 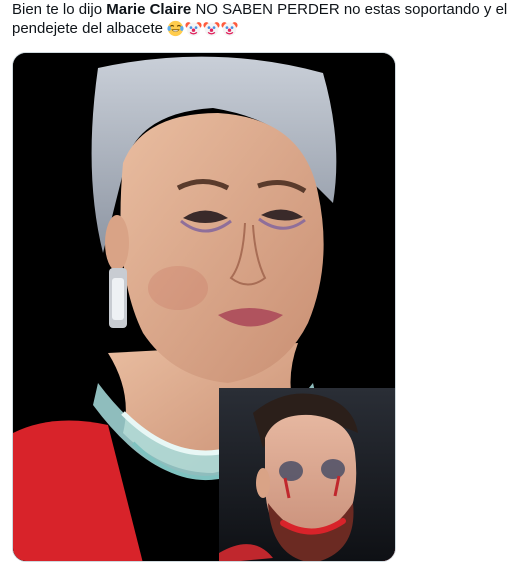 What do you see at coordinates (149, 9) in the screenshot?
I see `mention-bold-name: Marie Claire` at bounding box center [149, 9].